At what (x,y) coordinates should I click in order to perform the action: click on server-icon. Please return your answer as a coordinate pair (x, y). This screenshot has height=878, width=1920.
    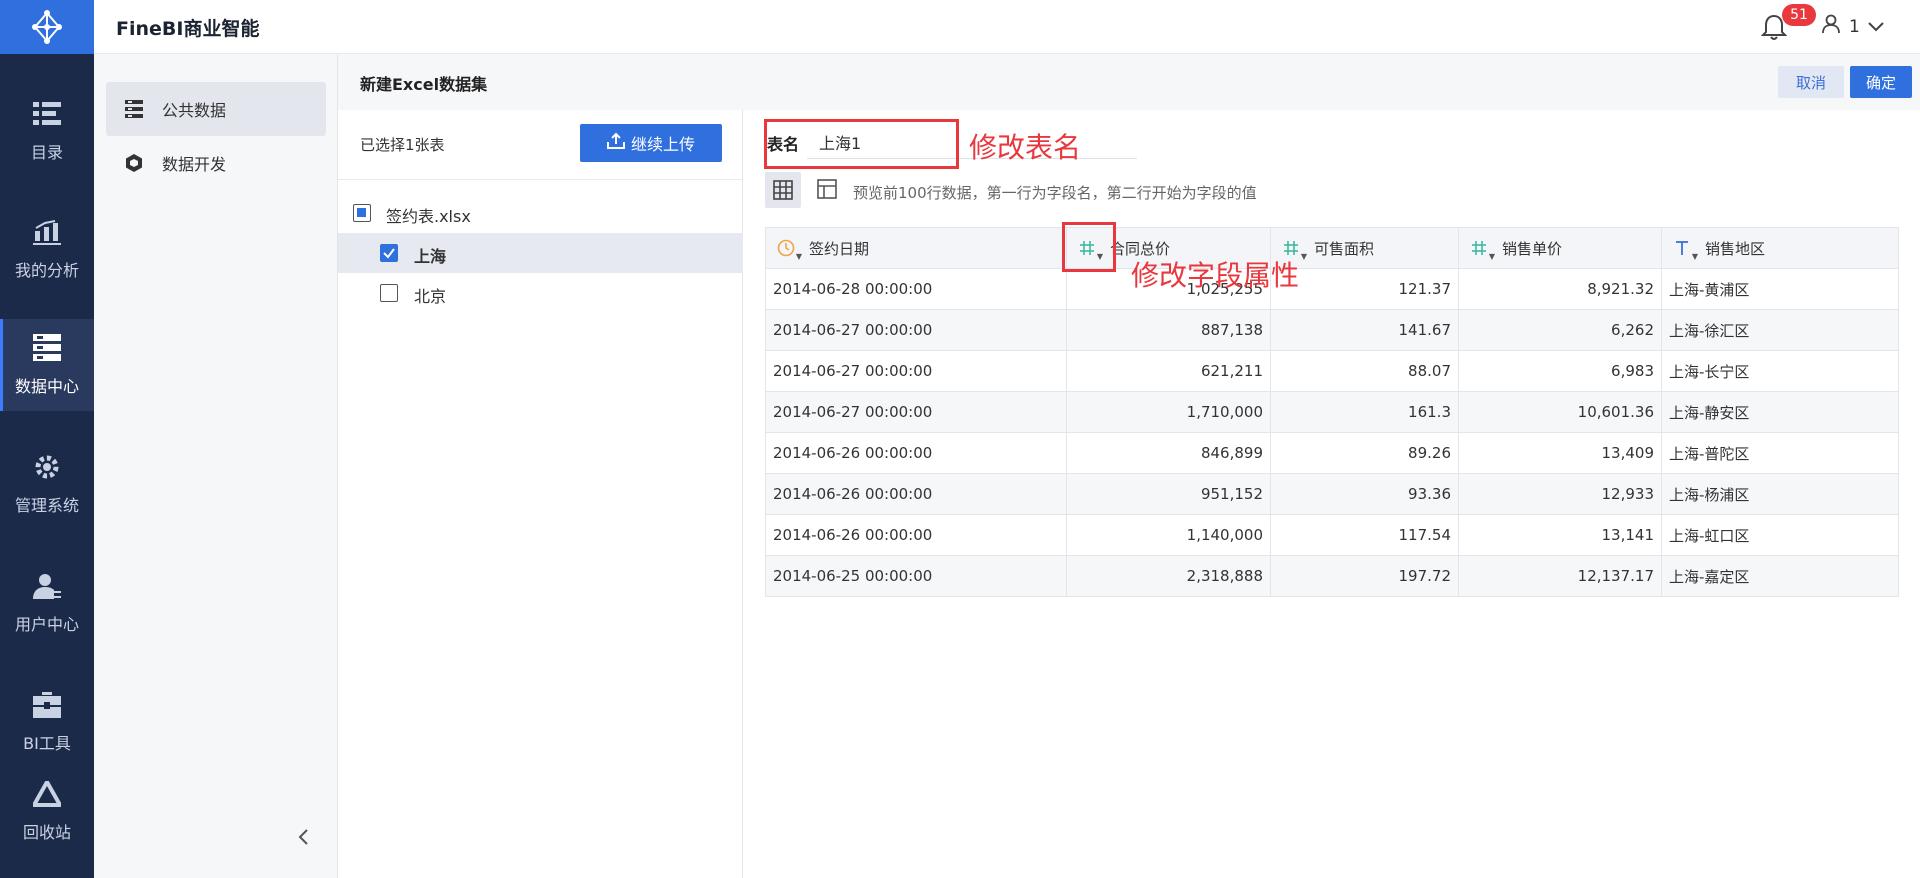
    Looking at the image, I should click on (134, 109).